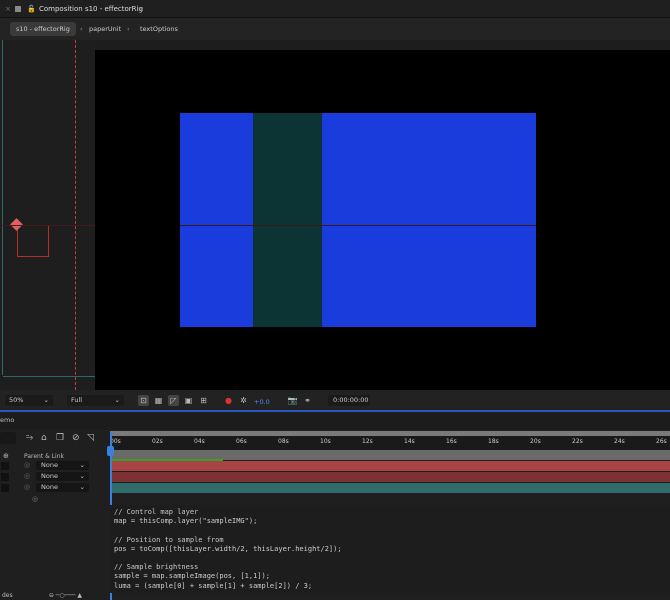  I want to click on time-ruler-tick: 08s, so click(283, 441).